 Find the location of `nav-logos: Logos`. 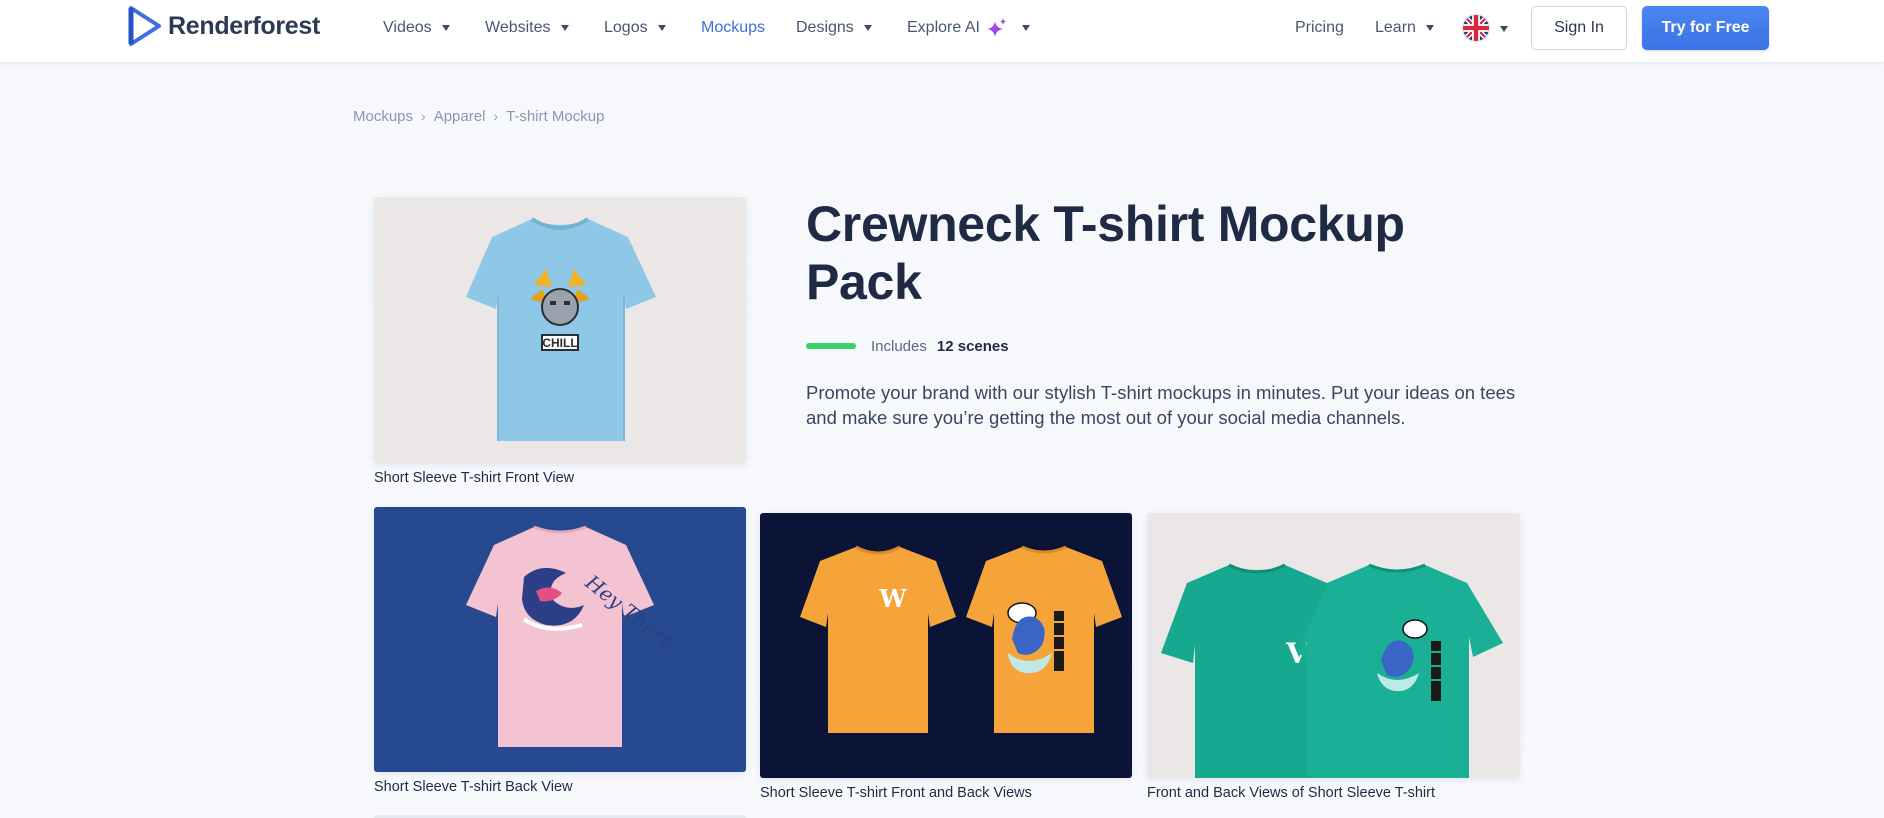

nav-logos: Logos is located at coordinates (635, 28).